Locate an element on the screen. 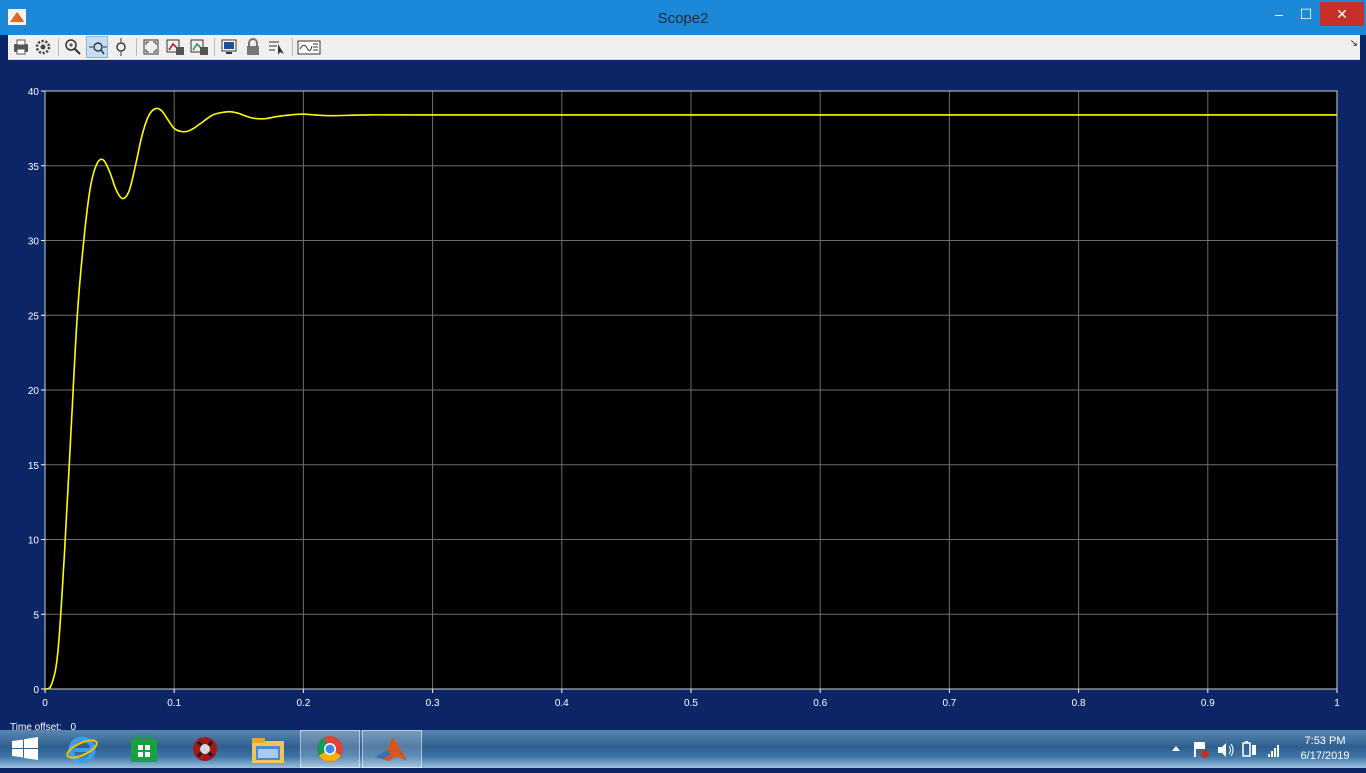  legend-icon is located at coordinates (309, 47).